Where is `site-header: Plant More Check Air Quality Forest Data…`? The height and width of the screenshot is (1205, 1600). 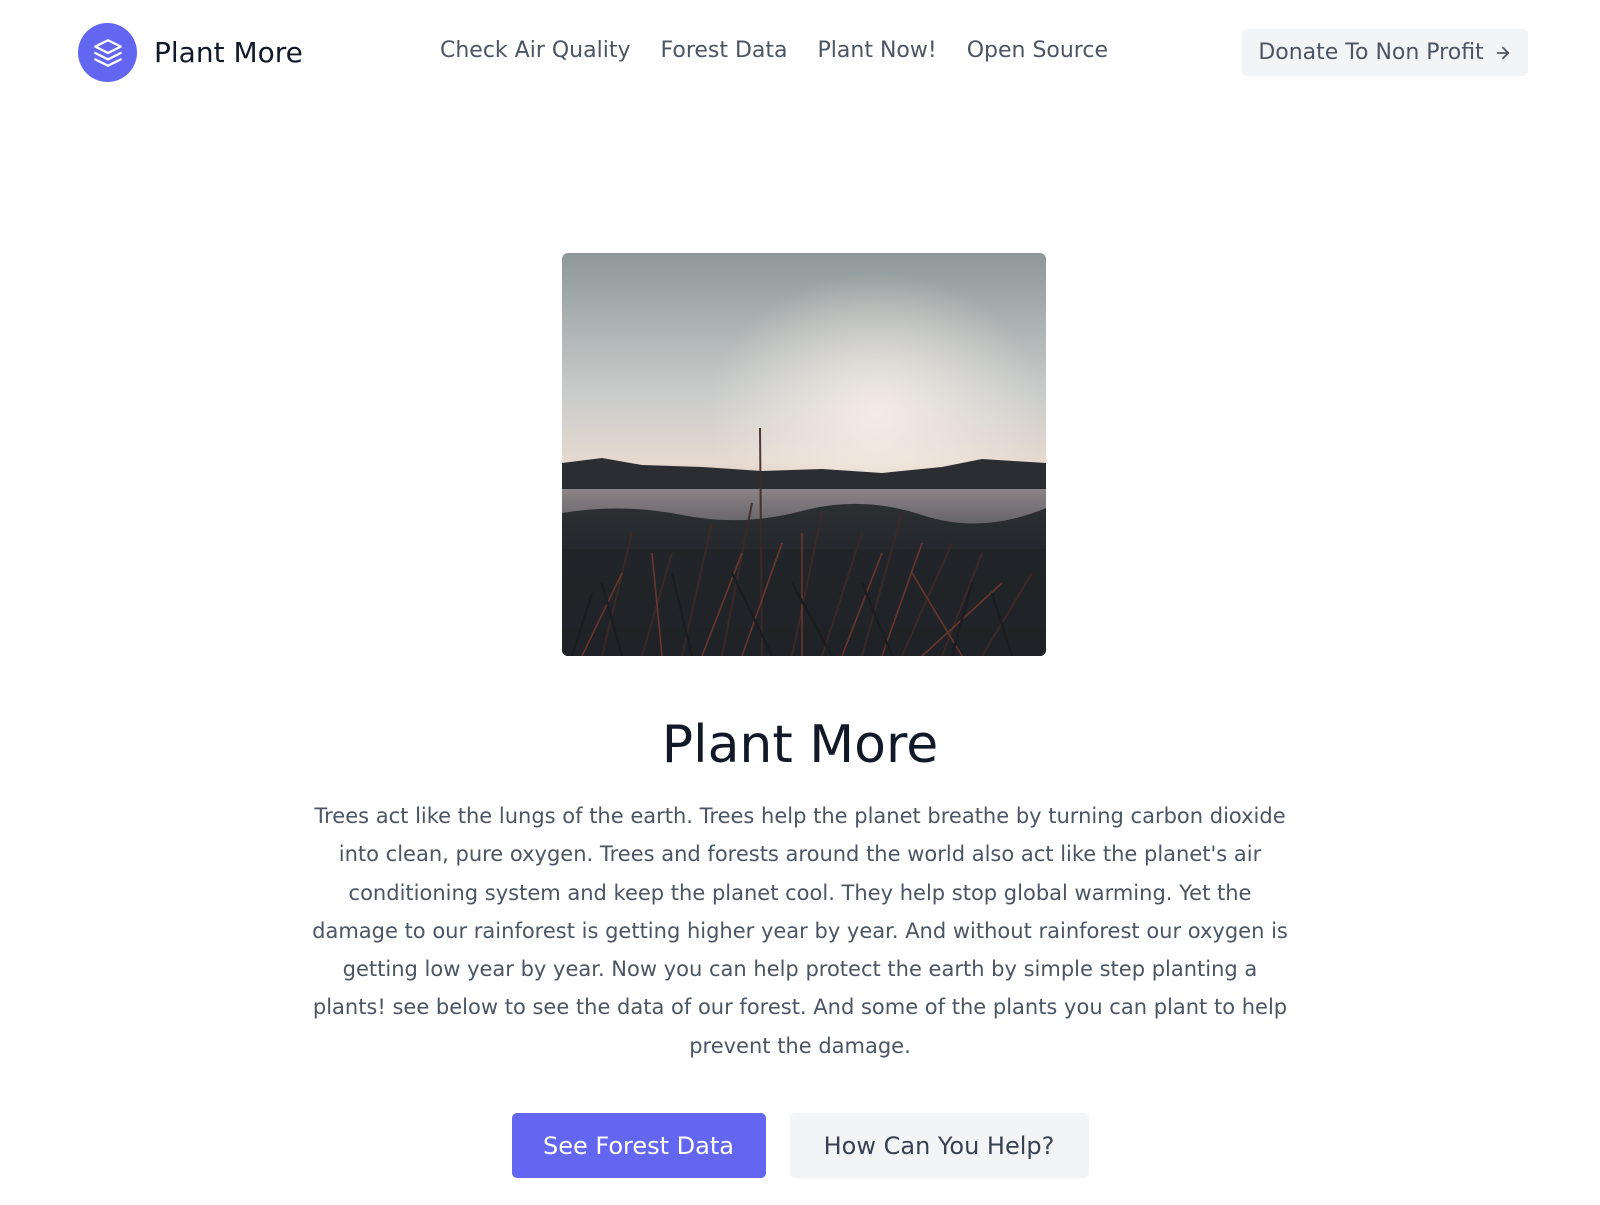
site-header: Plant More Check Air Quality Forest Data… is located at coordinates (800, 55).